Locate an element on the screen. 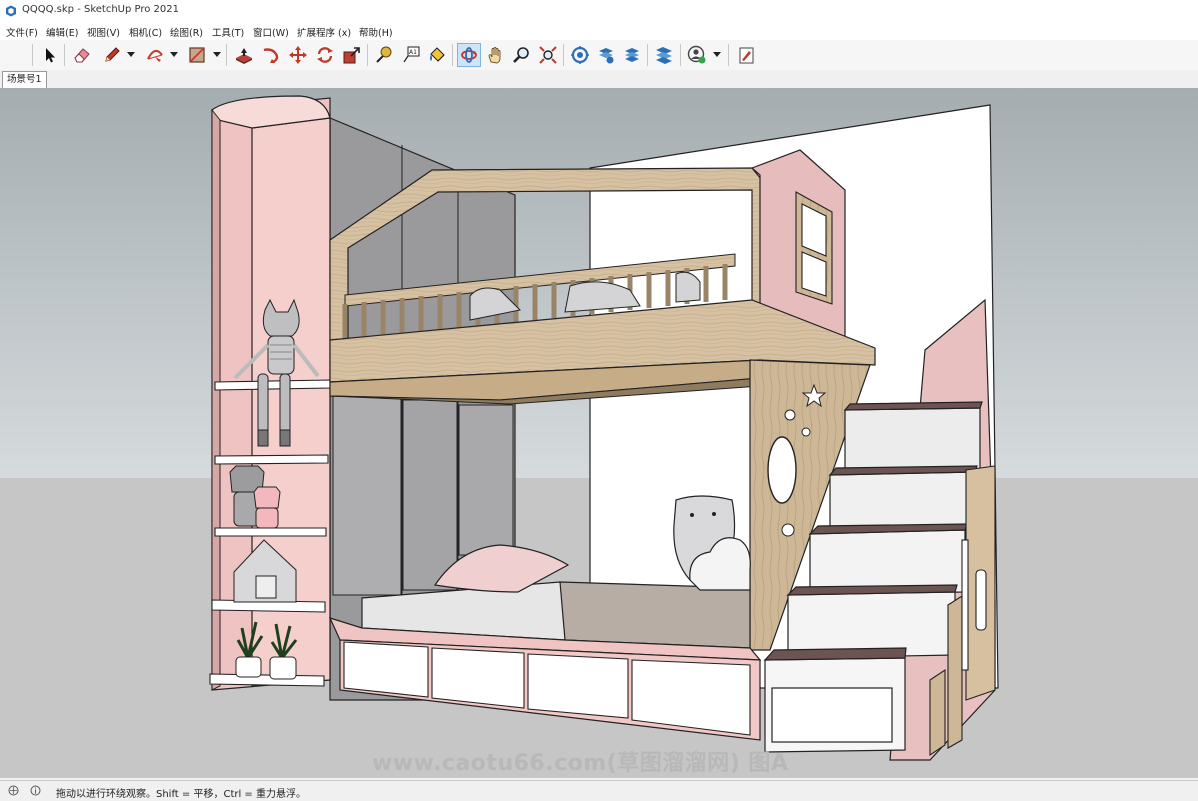 The width and height of the screenshot is (1198, 801). wardrobe-lower-panel-right is located at coordinates (486, 480).